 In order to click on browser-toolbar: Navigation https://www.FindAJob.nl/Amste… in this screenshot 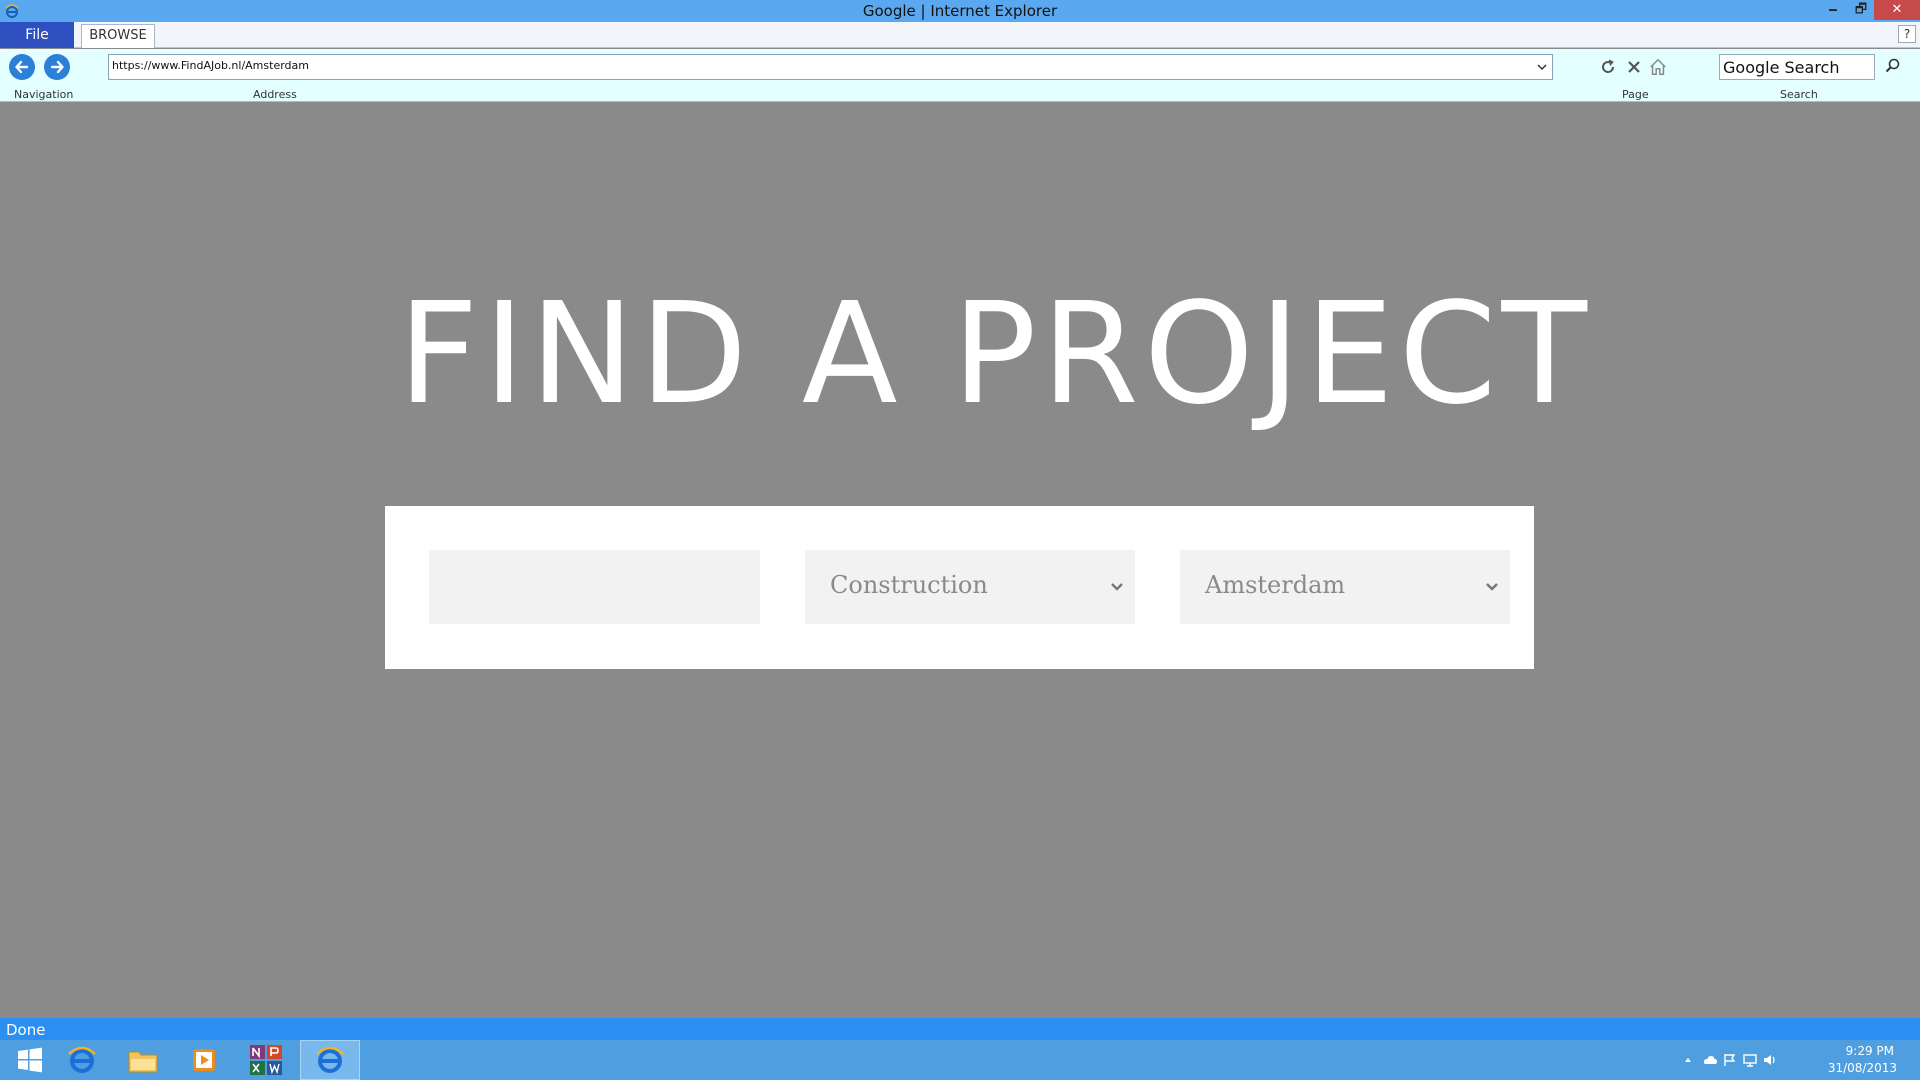, I will do `click(960, 75)`.